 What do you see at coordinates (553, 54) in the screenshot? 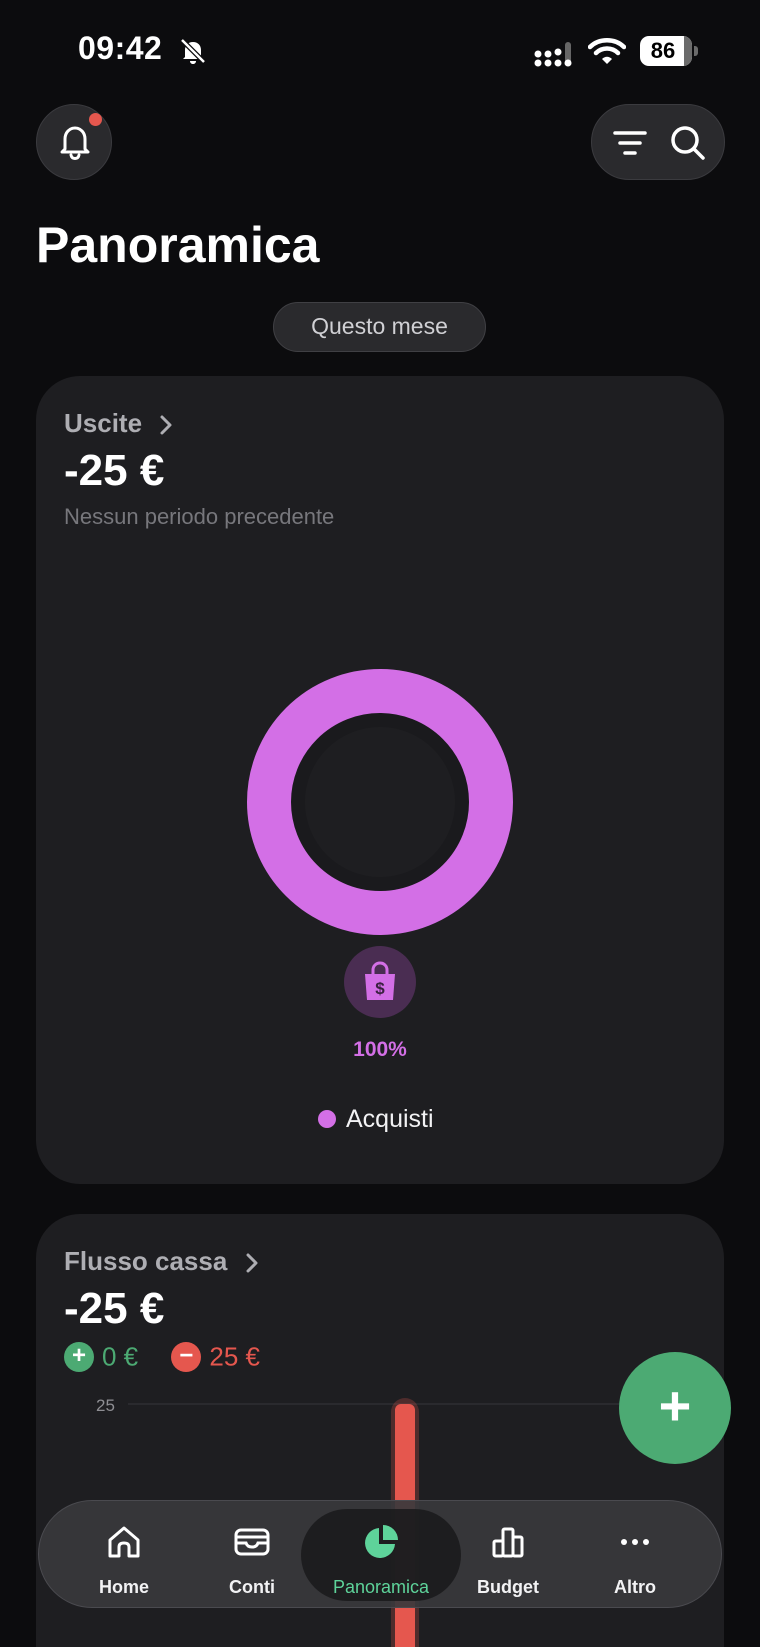
I see `cellular-signal-icon` at bounding box center [553, 54].